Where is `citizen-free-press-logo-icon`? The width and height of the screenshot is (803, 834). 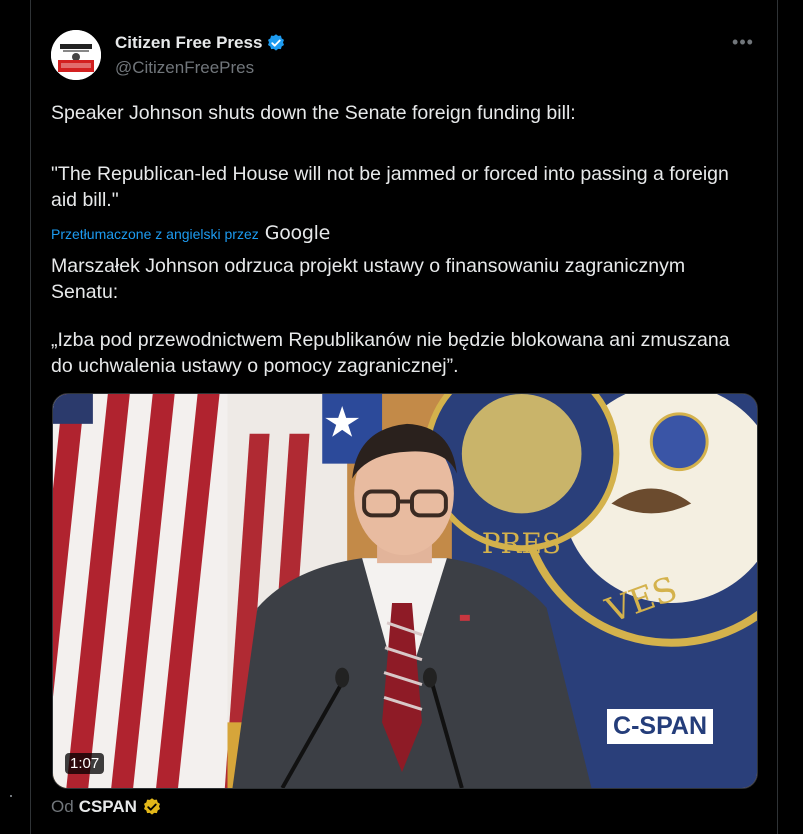
citizen-free-press-logo-icon is located at coordinates (76, 55).